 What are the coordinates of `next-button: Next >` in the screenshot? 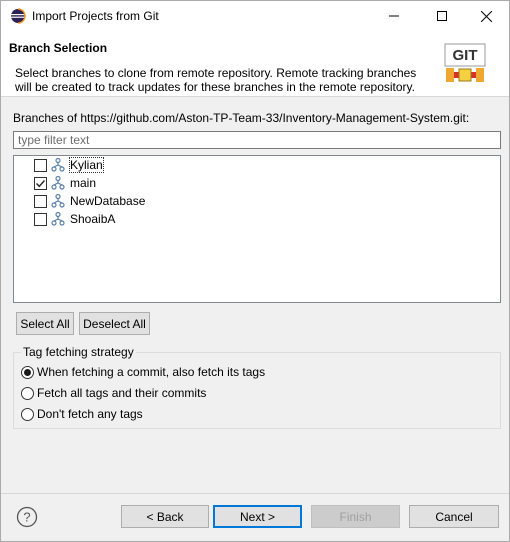 It's located at (257, 516).